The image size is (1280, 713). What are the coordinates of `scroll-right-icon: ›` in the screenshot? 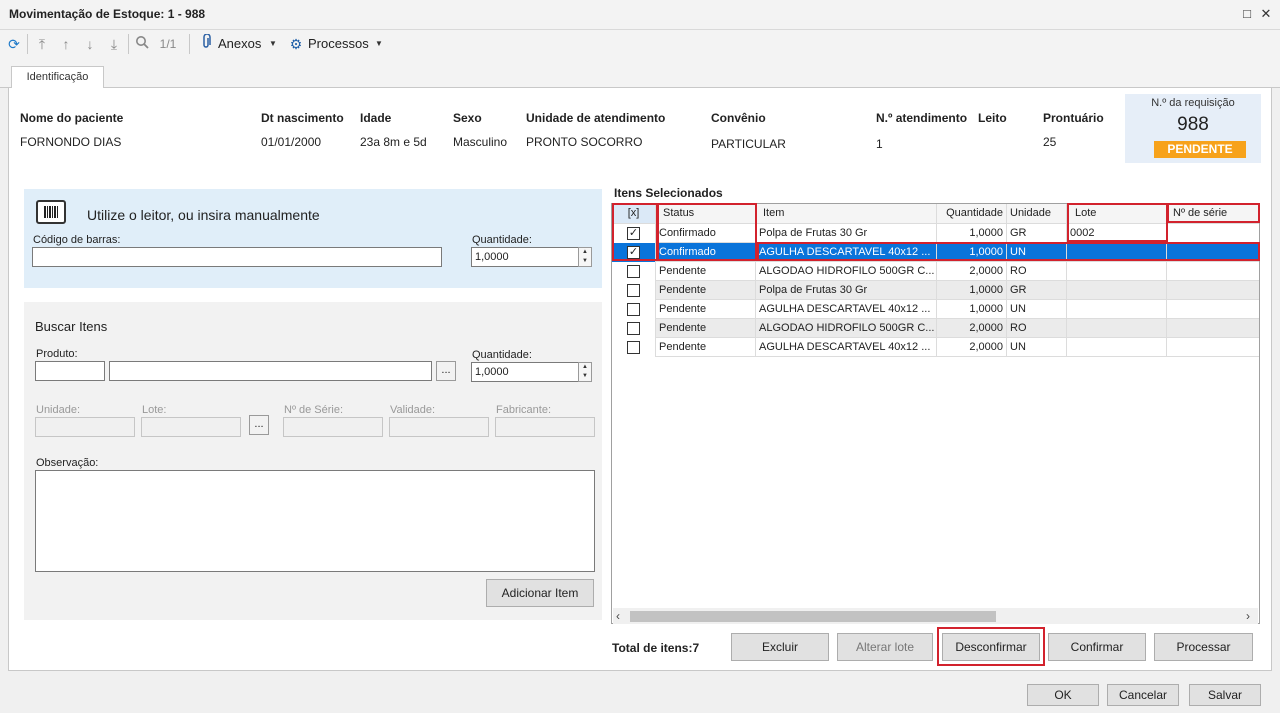 It's located at (1248, 616).